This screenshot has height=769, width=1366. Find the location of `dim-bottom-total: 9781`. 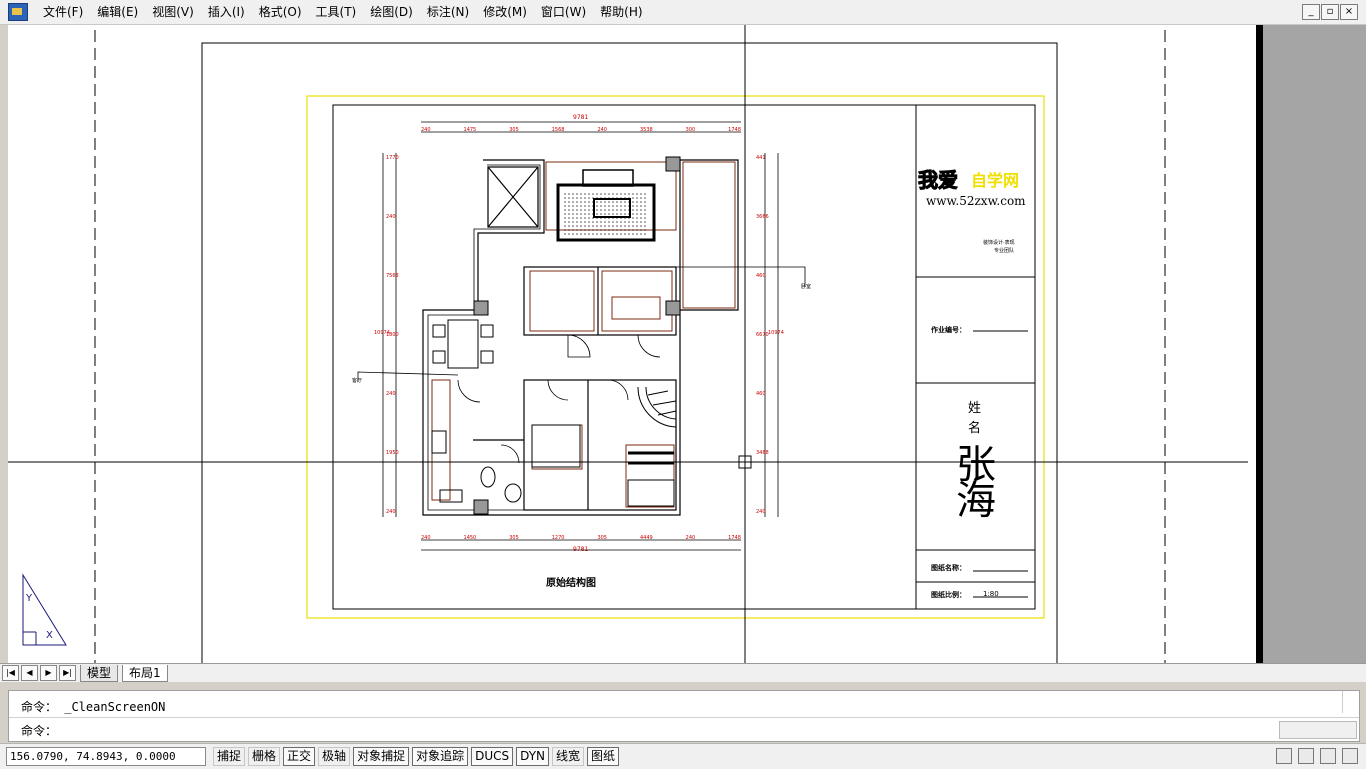

dim-bottom-total: 9781 is located at coordinates (581, 549).